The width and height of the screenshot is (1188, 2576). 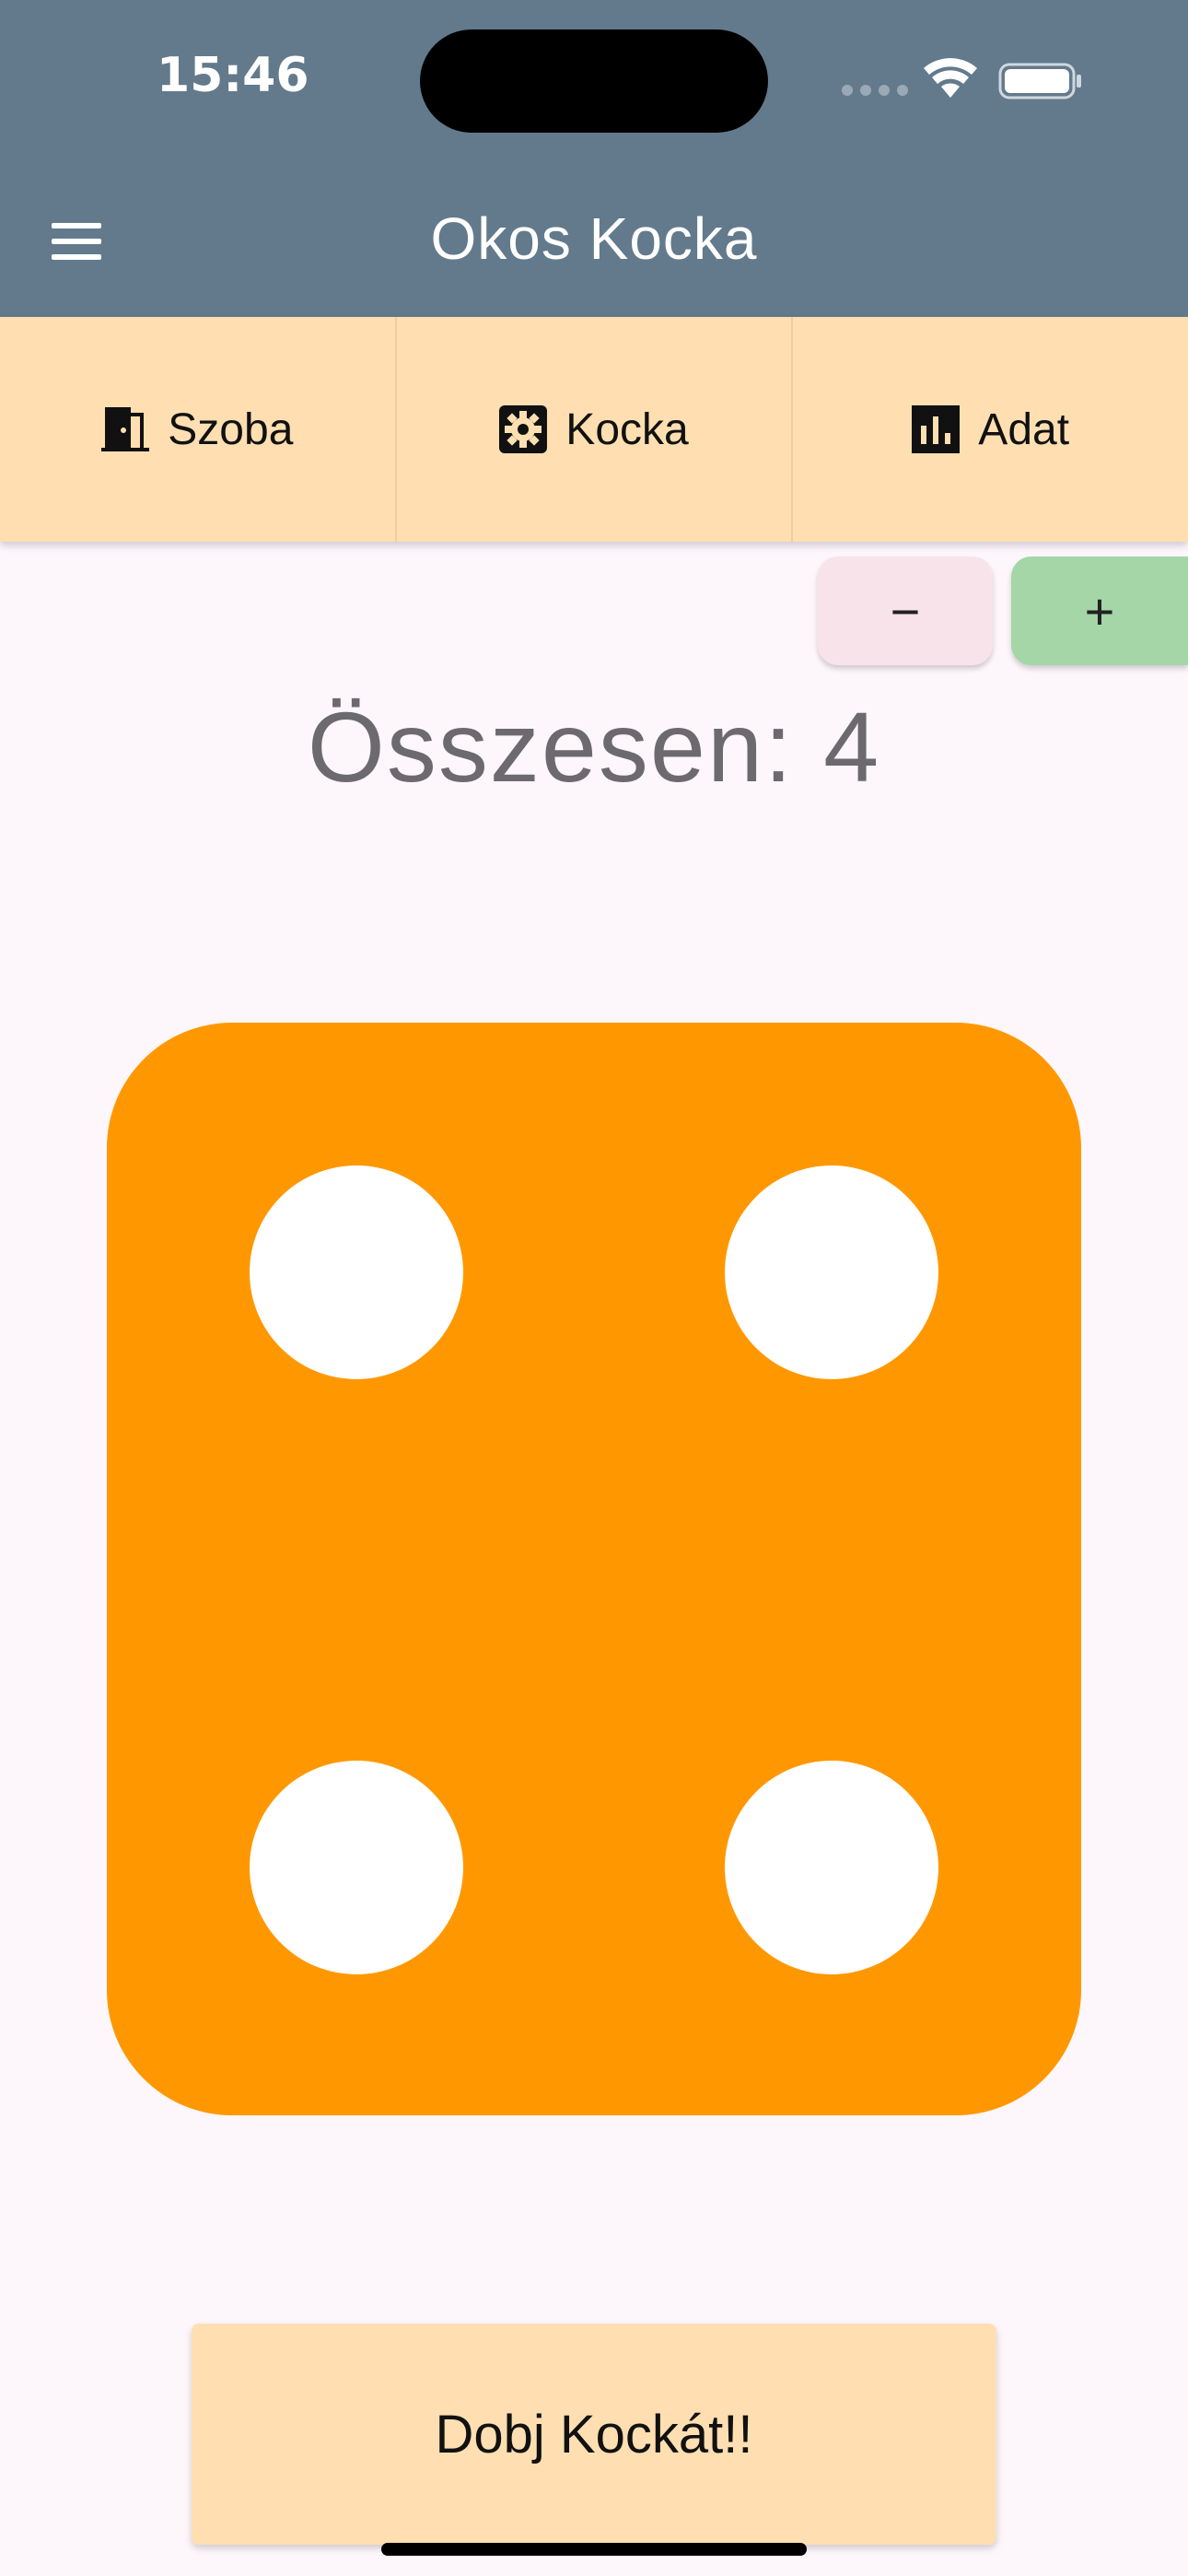 I want to click on roll-dice-button: Dobj Kockát!!, so click(x=594, y=2434).